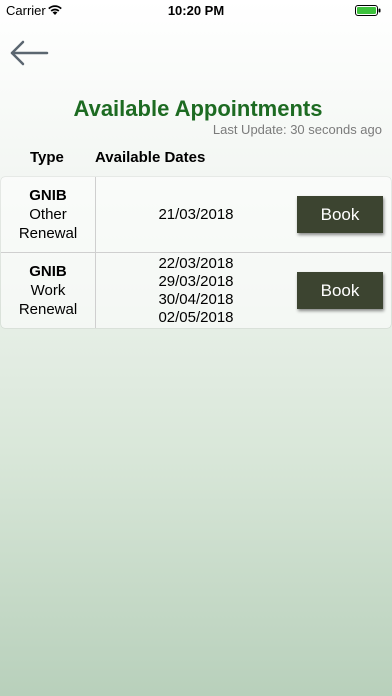 The height and width of the screenshot is (696, 392). What do you see at coordinates (196, 299) in the screenshot?
I see `available-date: 30/04/2018` at bounding box center [196, 299].